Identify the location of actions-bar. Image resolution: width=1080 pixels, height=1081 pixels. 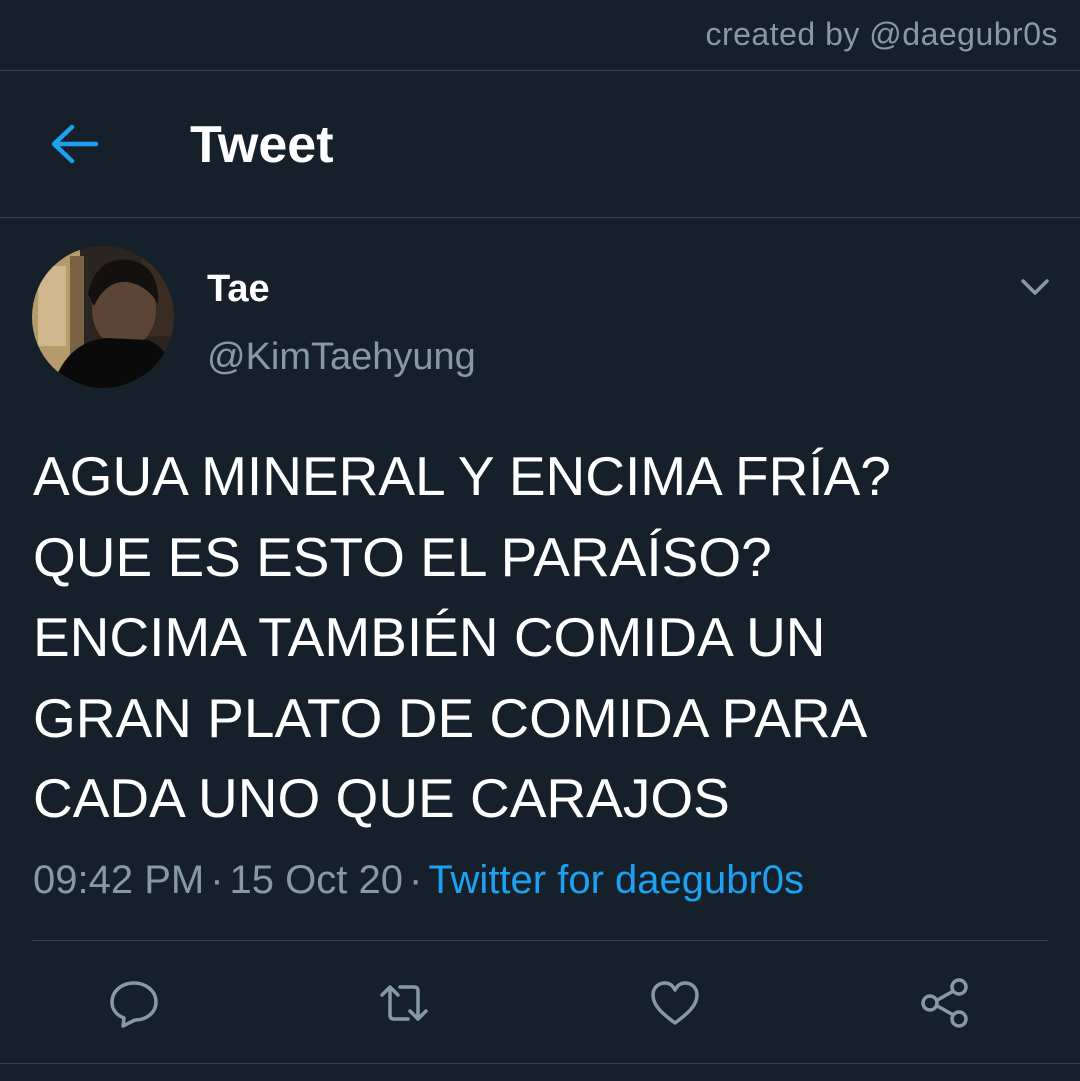
(540, 1002).